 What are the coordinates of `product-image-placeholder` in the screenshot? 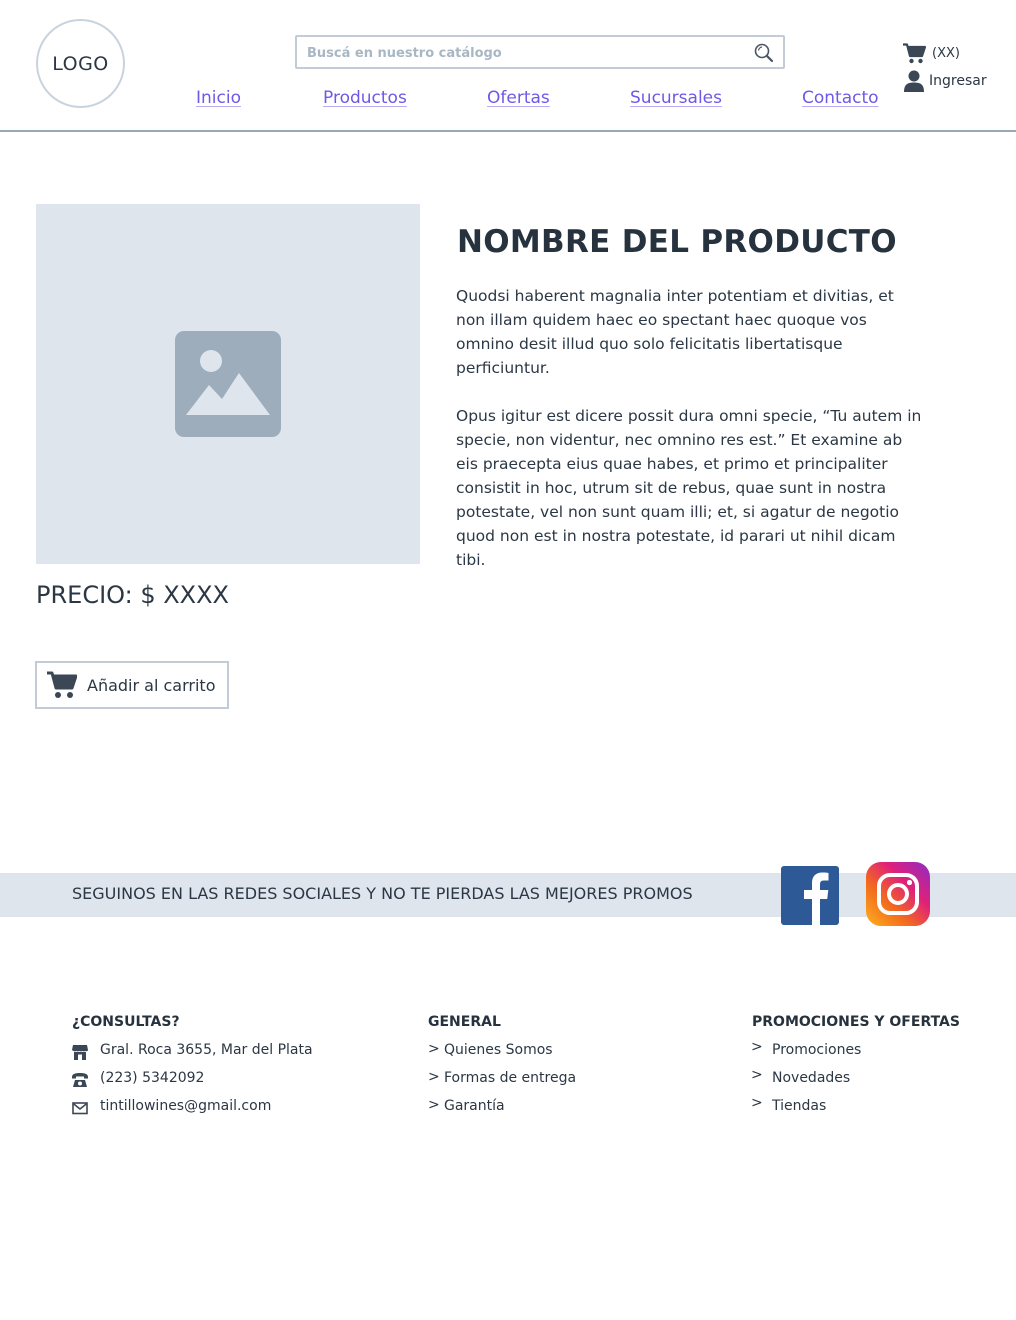 It's located at (228, 384).